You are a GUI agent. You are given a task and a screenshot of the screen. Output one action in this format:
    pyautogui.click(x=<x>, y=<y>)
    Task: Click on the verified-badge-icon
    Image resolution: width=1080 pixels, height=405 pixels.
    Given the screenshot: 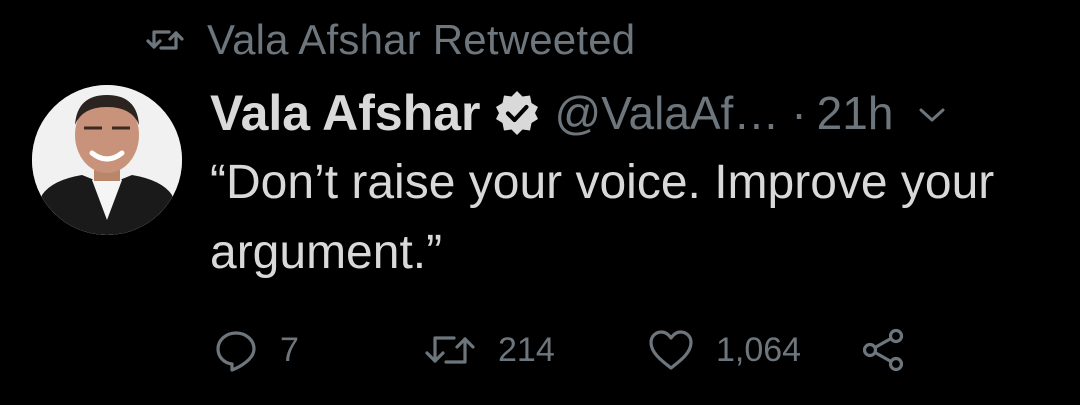 What is the action you would take?
    pyautogui.click(x=516, y=113)
    